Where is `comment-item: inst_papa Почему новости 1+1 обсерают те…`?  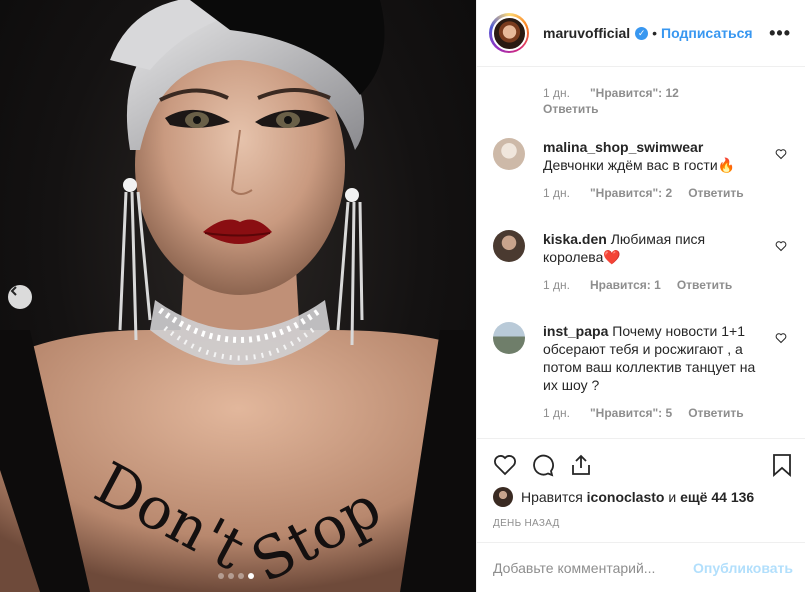 comment-item: inst_papa Почему новости 1+1 обсерают те… is located at coordinates (643, 372).